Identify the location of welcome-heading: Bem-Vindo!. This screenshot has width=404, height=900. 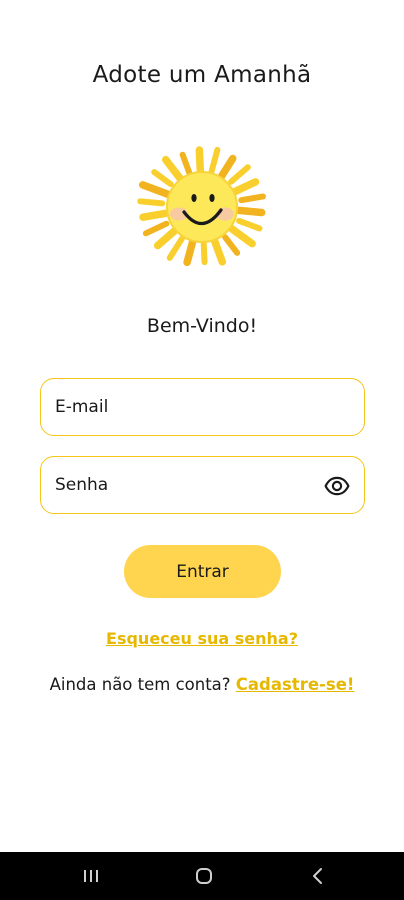
(202, 326).